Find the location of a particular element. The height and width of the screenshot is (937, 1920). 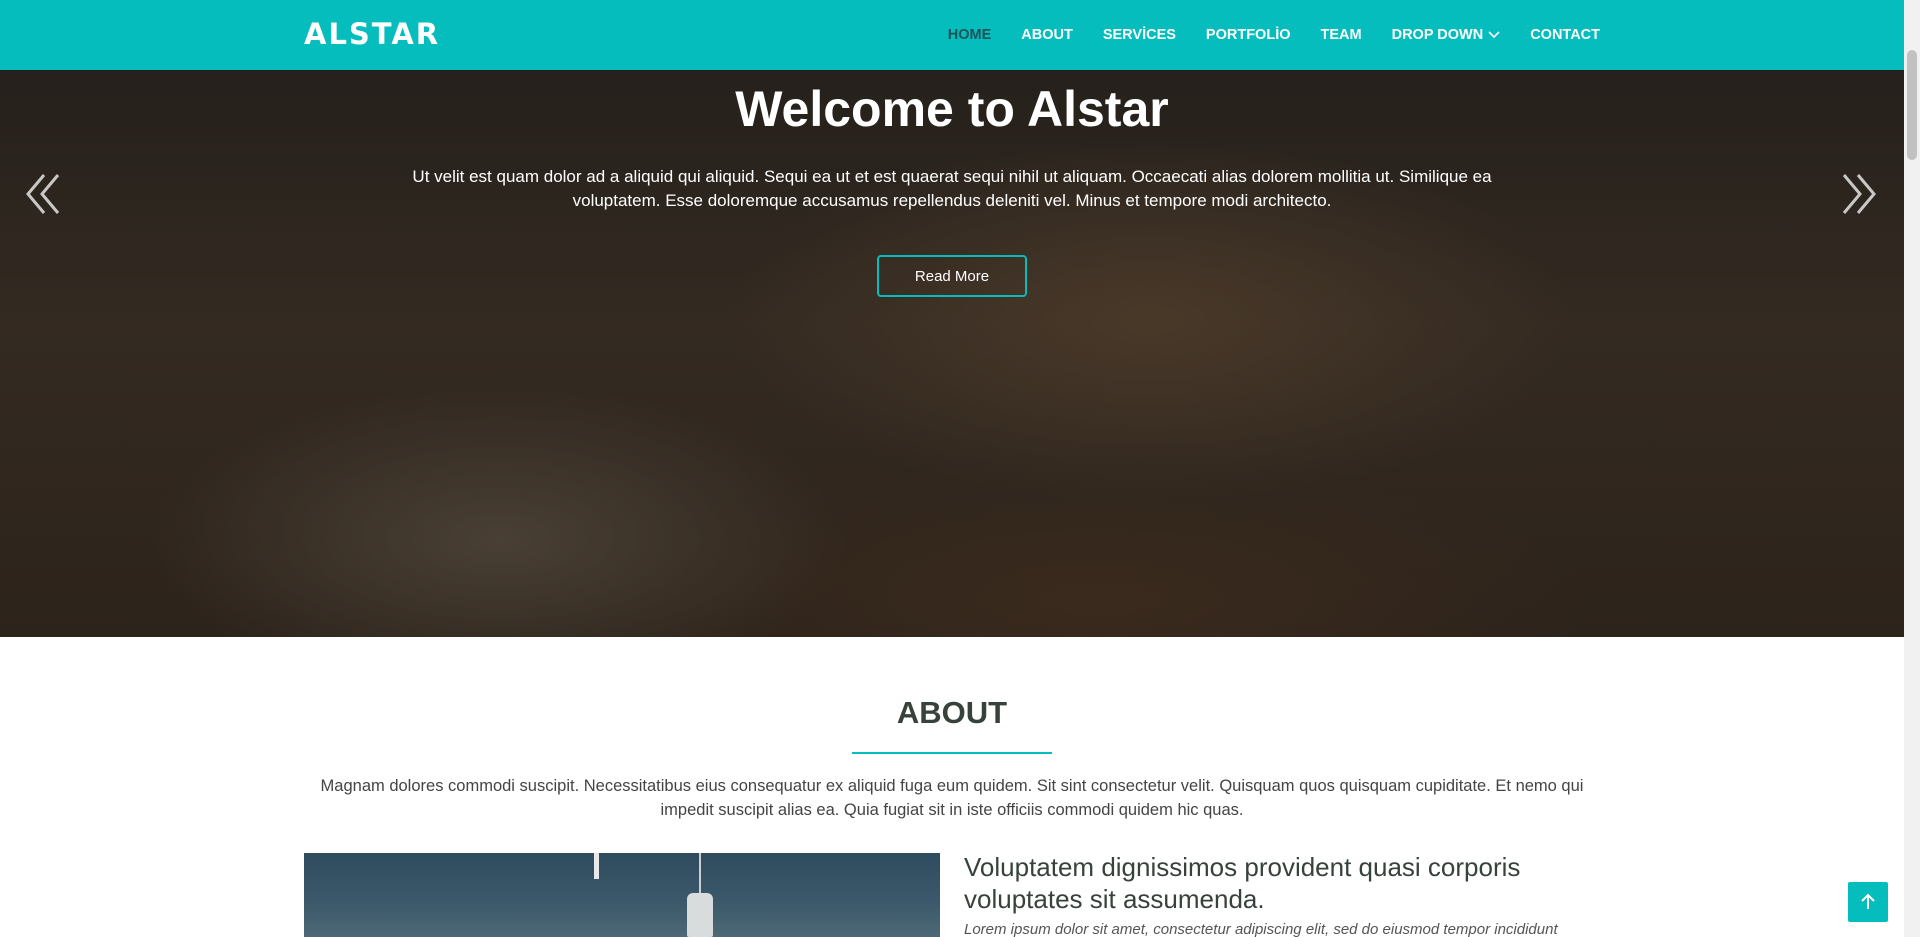

nav-portfolio-label: PORTFOLİO is located at coordinates (1248, 35).